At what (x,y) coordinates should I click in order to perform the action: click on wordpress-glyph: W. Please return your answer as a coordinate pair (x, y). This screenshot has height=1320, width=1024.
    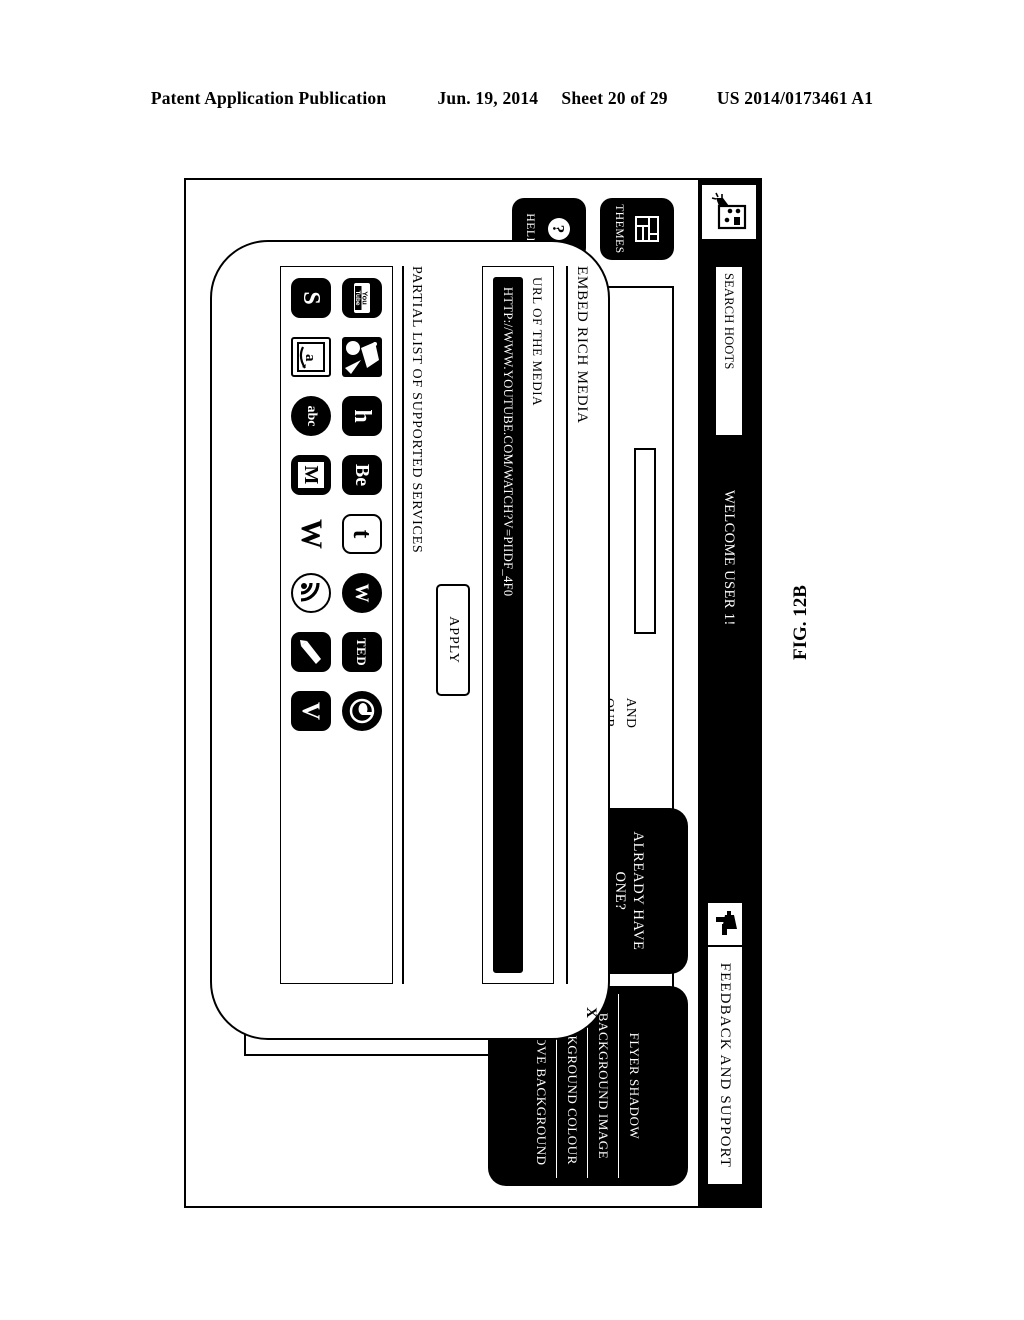
    Looking at the image, I should click on (311, 534).